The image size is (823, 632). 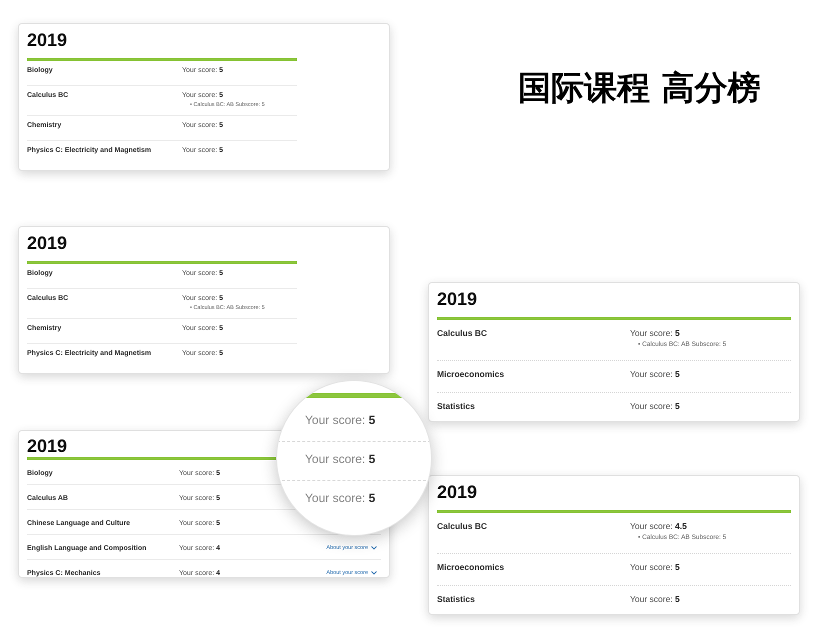 What do you see at coordinates (659, 525) in the screenshot?
I see `score-text: Your score: 4.5` at bounding box center [659, 525].